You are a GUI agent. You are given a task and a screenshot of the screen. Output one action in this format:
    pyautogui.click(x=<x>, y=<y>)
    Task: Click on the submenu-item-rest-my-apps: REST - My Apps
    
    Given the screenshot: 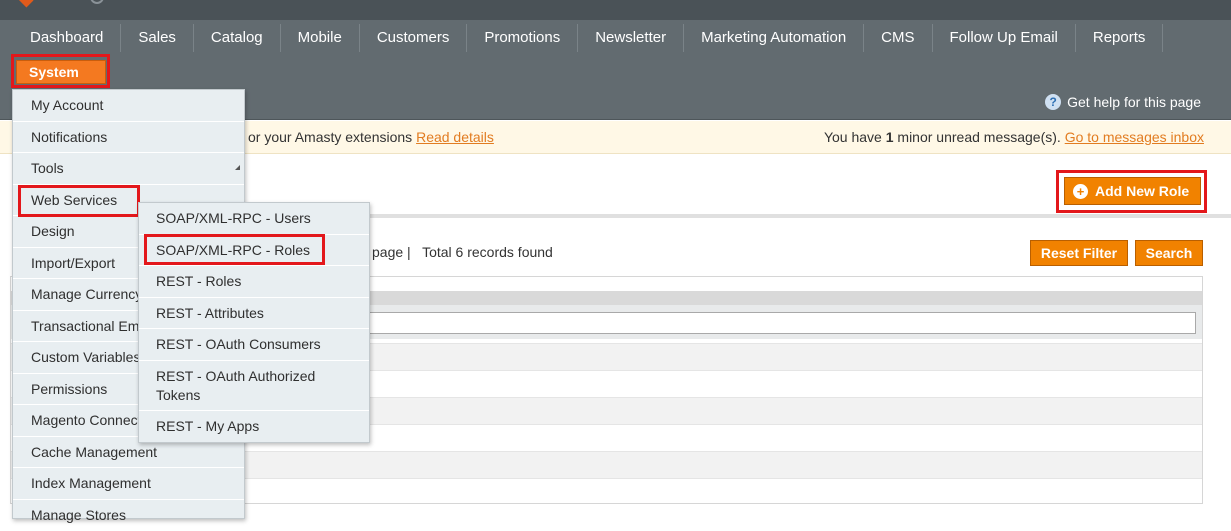 What is the action you would take?
    pyautogui.click(x=254, y=426)
    